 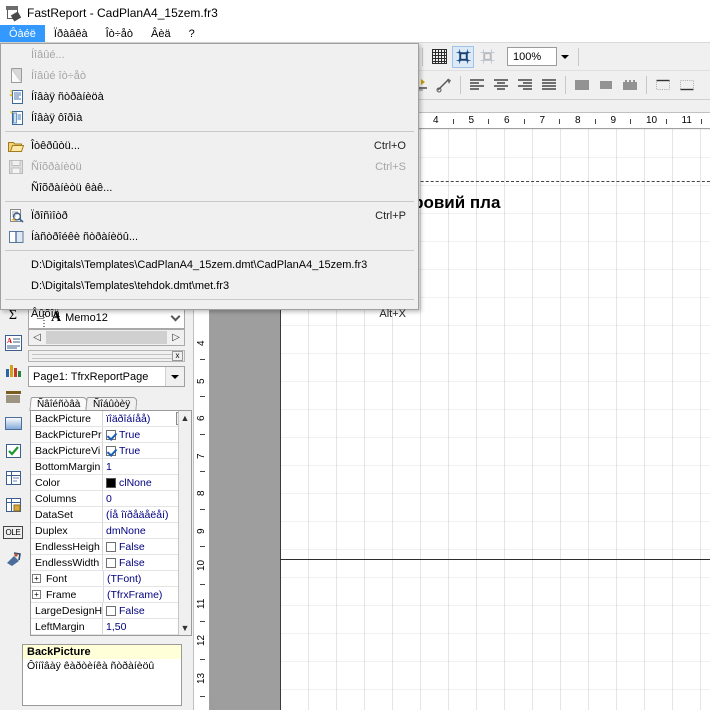 What do you see at coordinates (111, 531) in the screenshot?
I see `property-row-duplex: Duplex dmNone` at bounding box center [111, 531].